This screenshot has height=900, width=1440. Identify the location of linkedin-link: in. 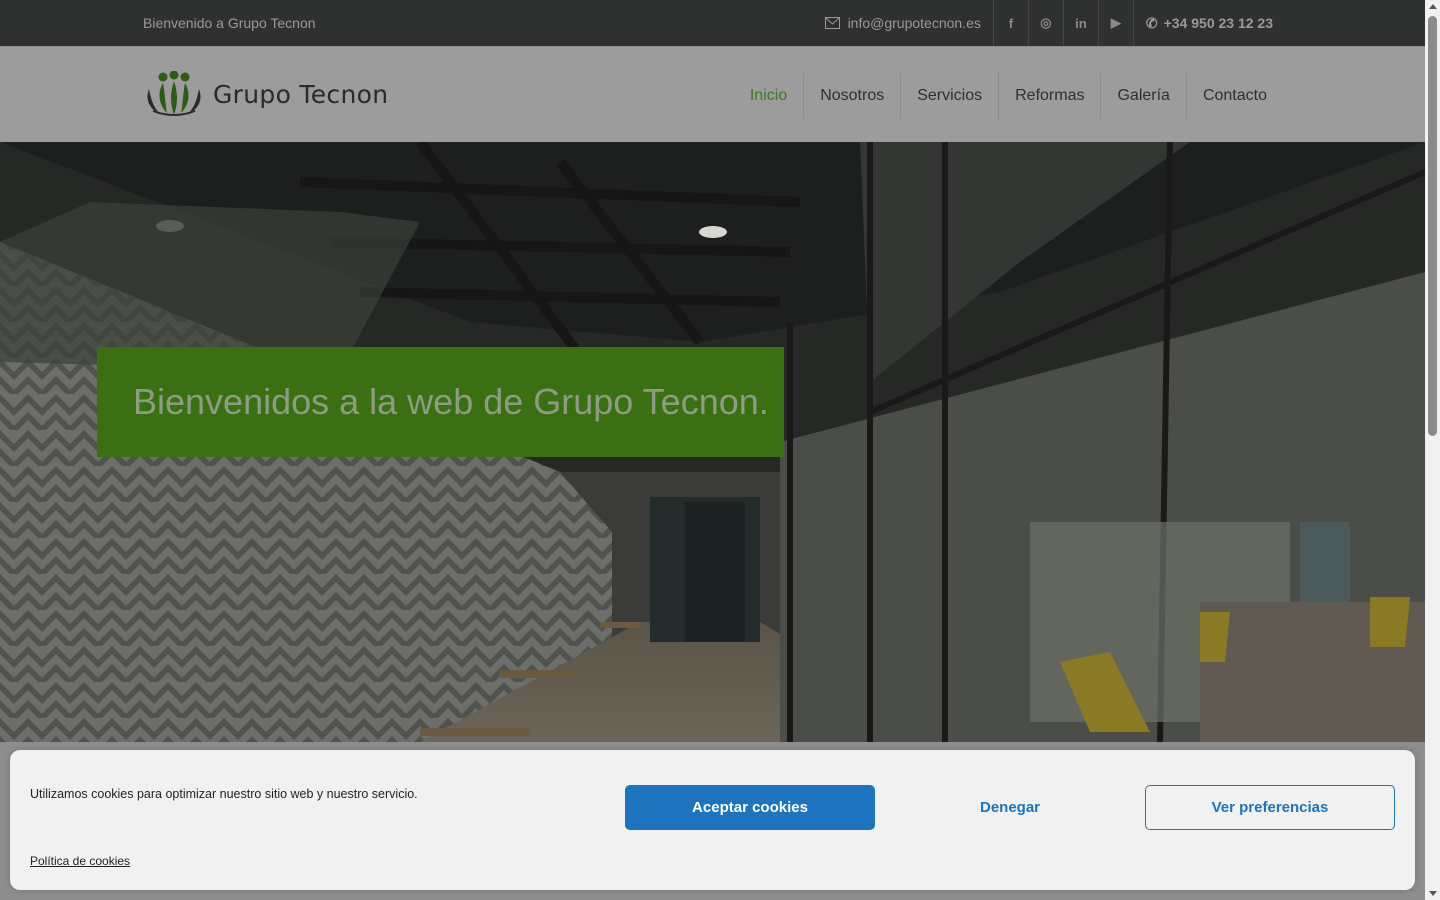
(1080, 23).